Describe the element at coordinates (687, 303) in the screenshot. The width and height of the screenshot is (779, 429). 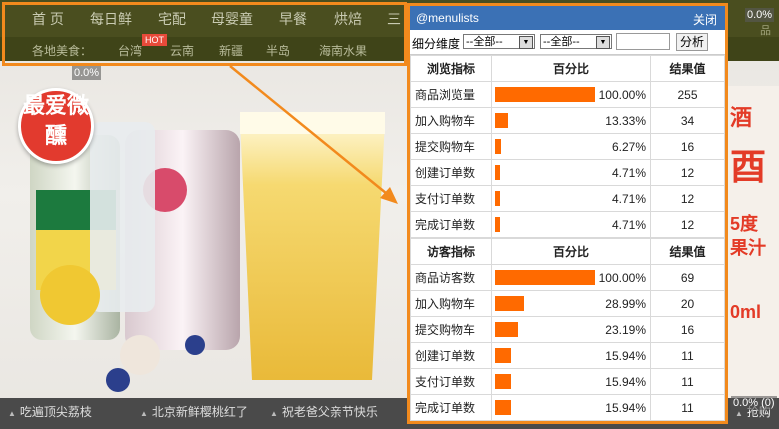
I see `metric-value: 20` at that location.